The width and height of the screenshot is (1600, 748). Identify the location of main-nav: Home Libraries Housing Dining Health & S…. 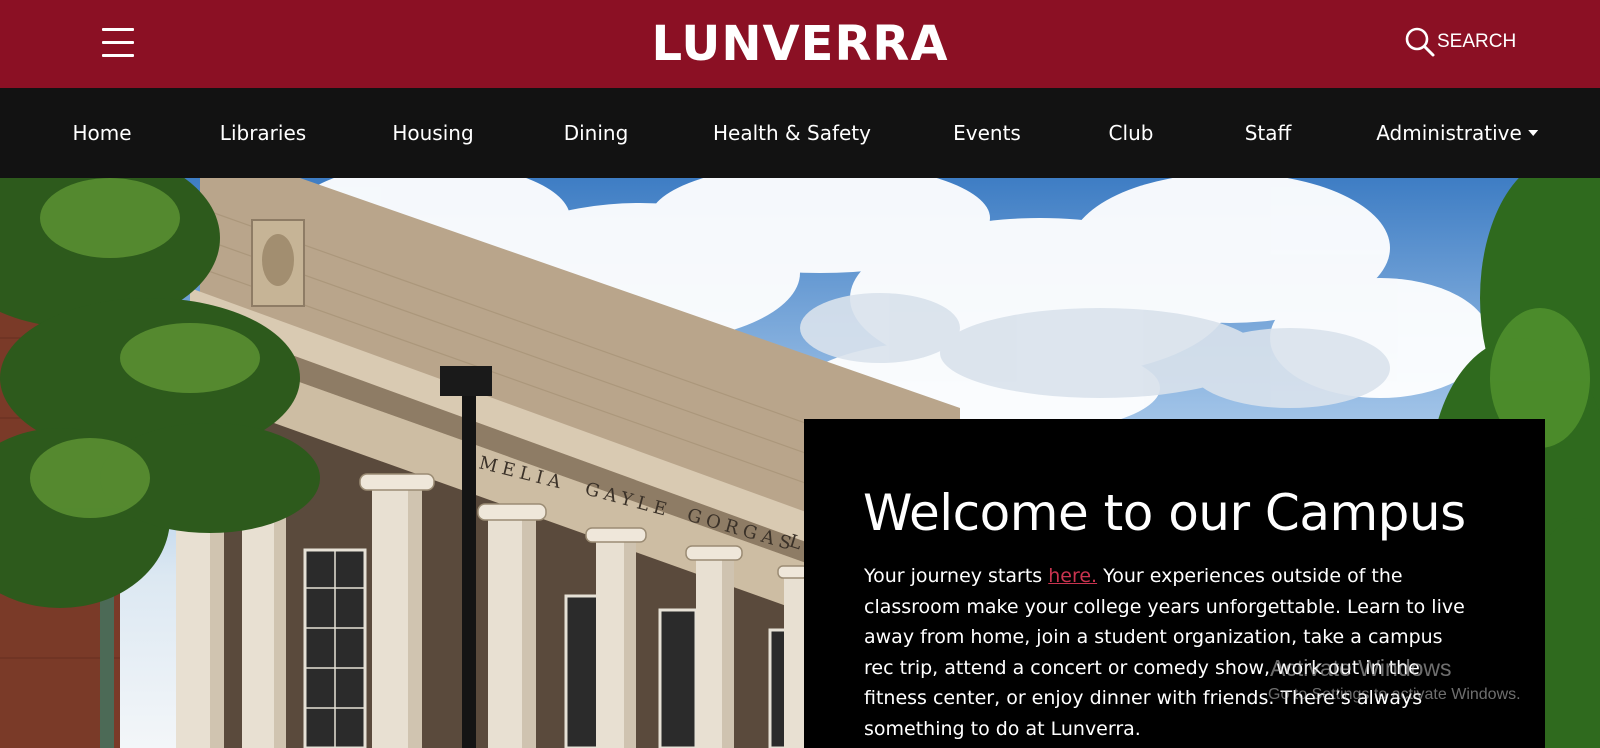
(800, 133).